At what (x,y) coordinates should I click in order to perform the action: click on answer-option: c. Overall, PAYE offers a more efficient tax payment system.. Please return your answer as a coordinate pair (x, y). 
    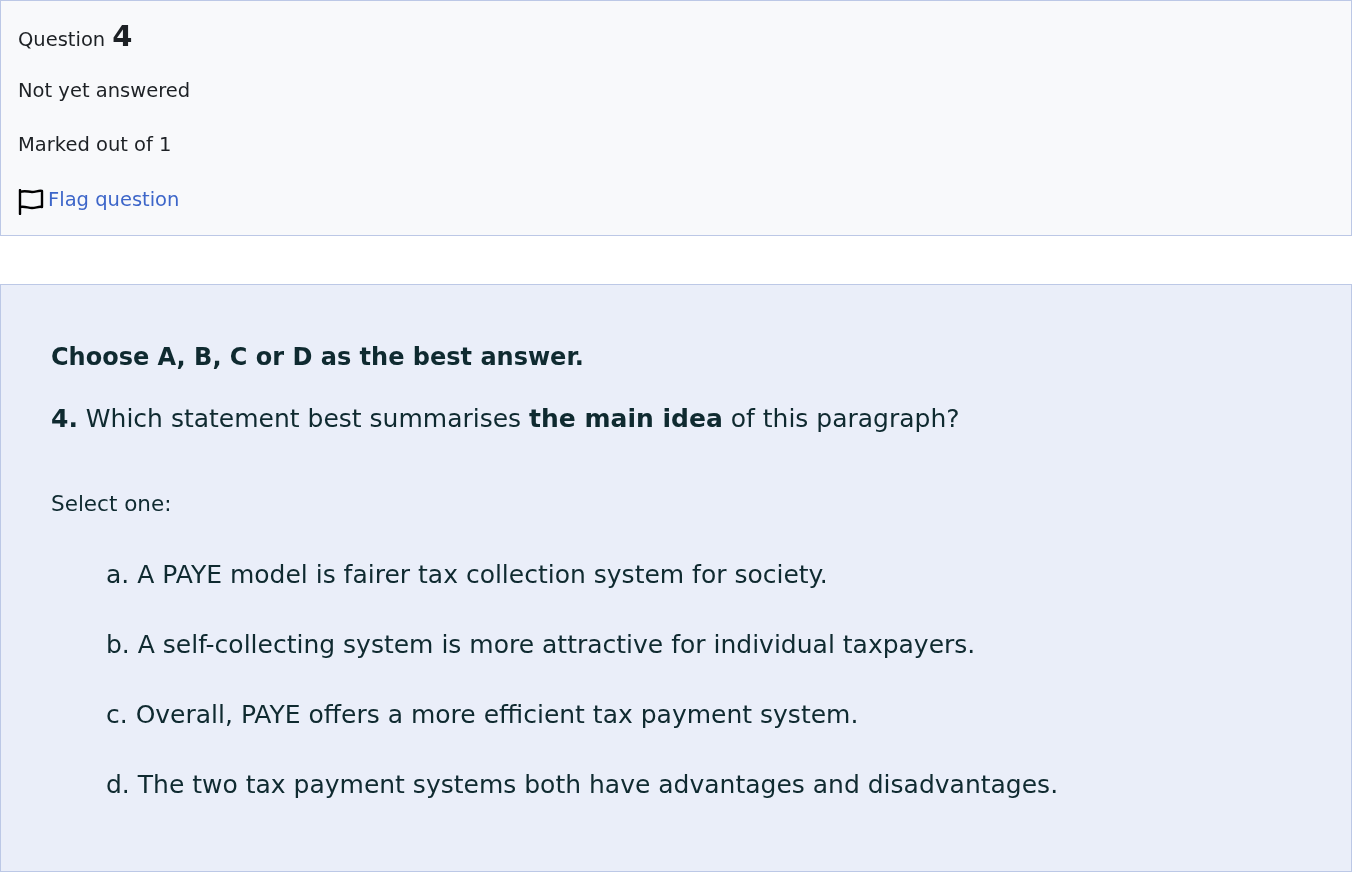
    Looking at the image, I should click on (708, 715).